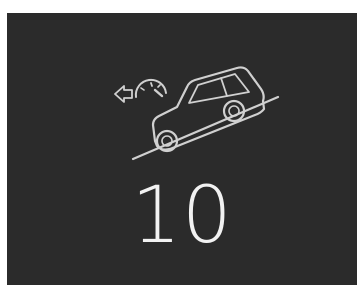 Image resolution: width=363 pixels, height=285 pixels. Describe the element at coordinates (181, 6) in the screenshot. I see `top-border` at that location.